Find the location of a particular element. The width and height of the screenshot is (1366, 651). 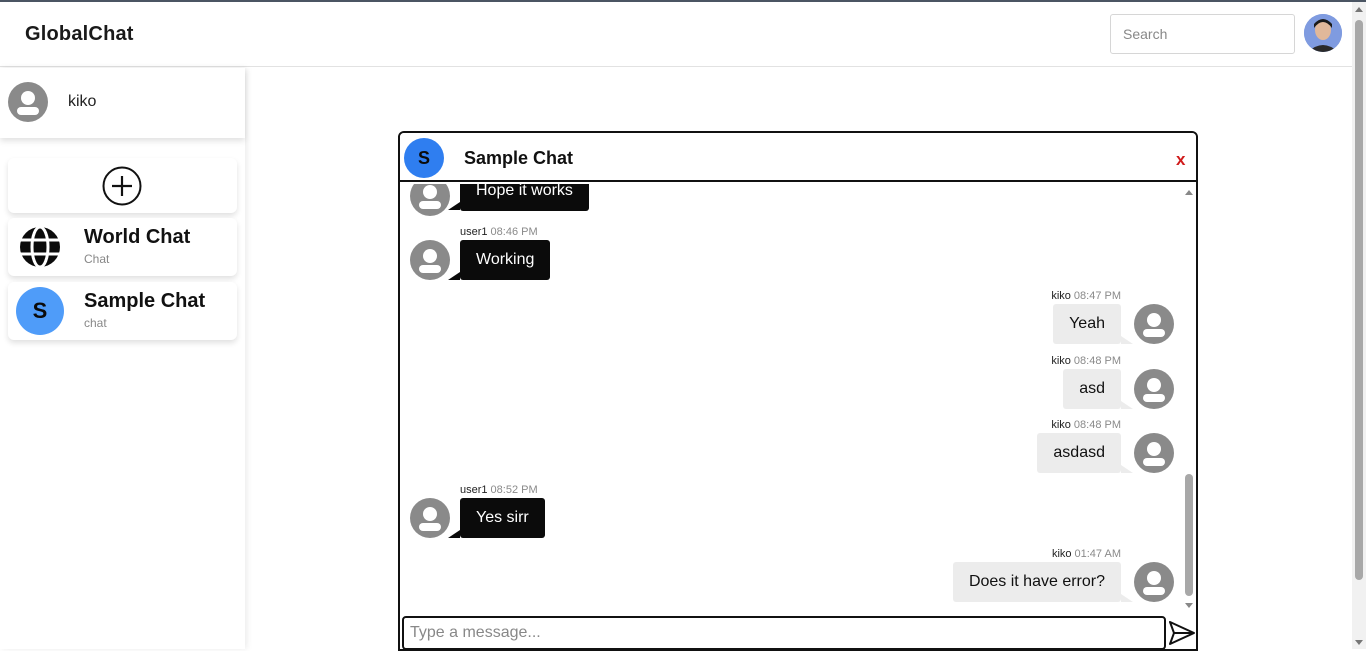

profile-photo-icon is located at coordinates (1323, 33).